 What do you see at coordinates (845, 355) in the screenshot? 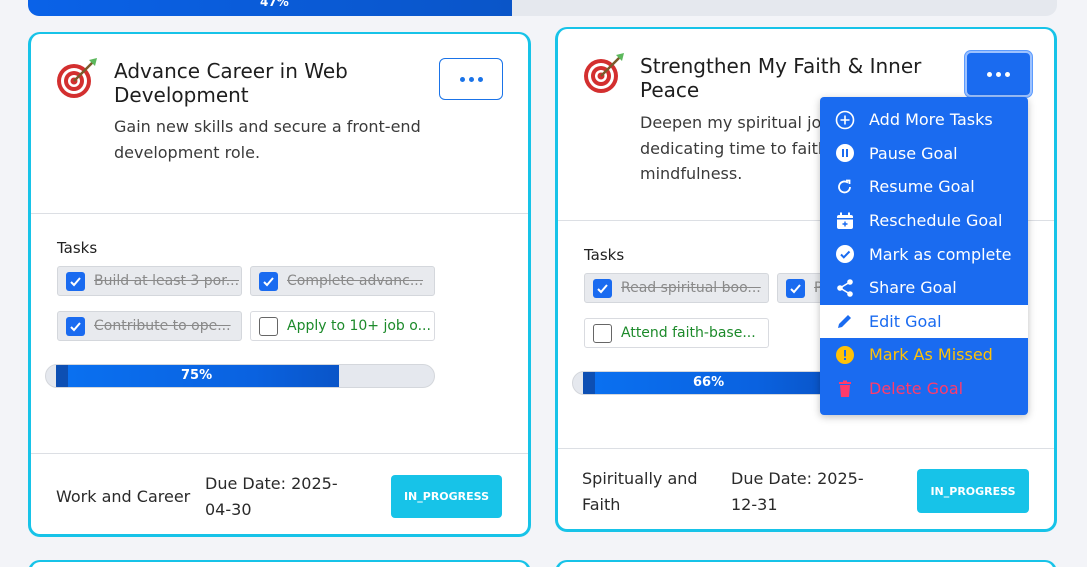
I see `warning-icon` at bounding box center [845, 355].